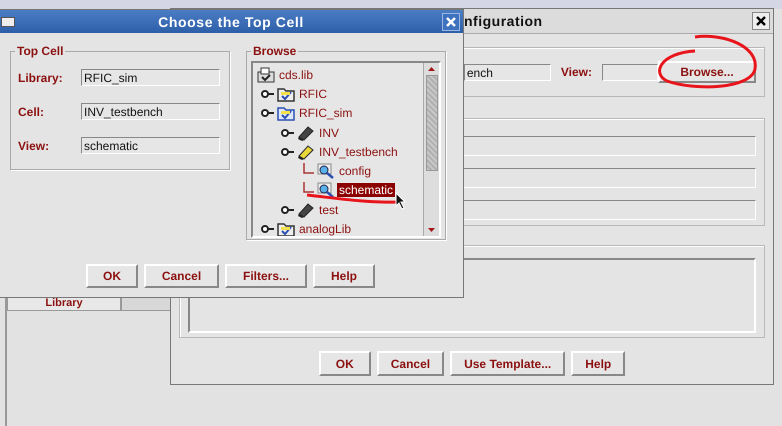  What do you see at coordinates (150, 77) in the screenshot?
I see `text-field: RFIC_sim` at bounding box center [150, 77].